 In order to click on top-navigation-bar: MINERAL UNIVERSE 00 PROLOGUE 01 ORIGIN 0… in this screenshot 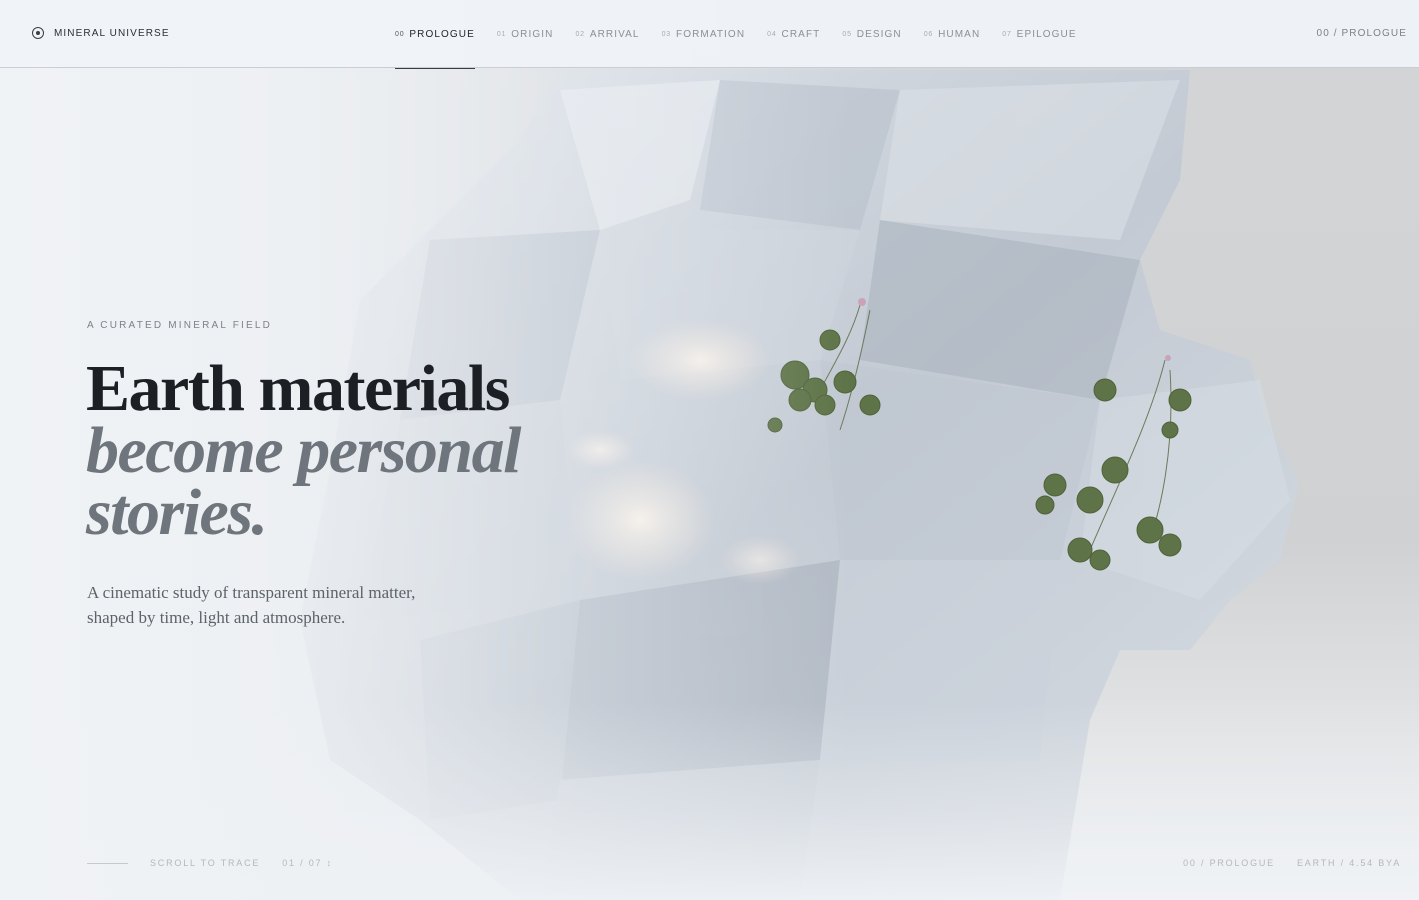, I will do `click(709, 34)`.